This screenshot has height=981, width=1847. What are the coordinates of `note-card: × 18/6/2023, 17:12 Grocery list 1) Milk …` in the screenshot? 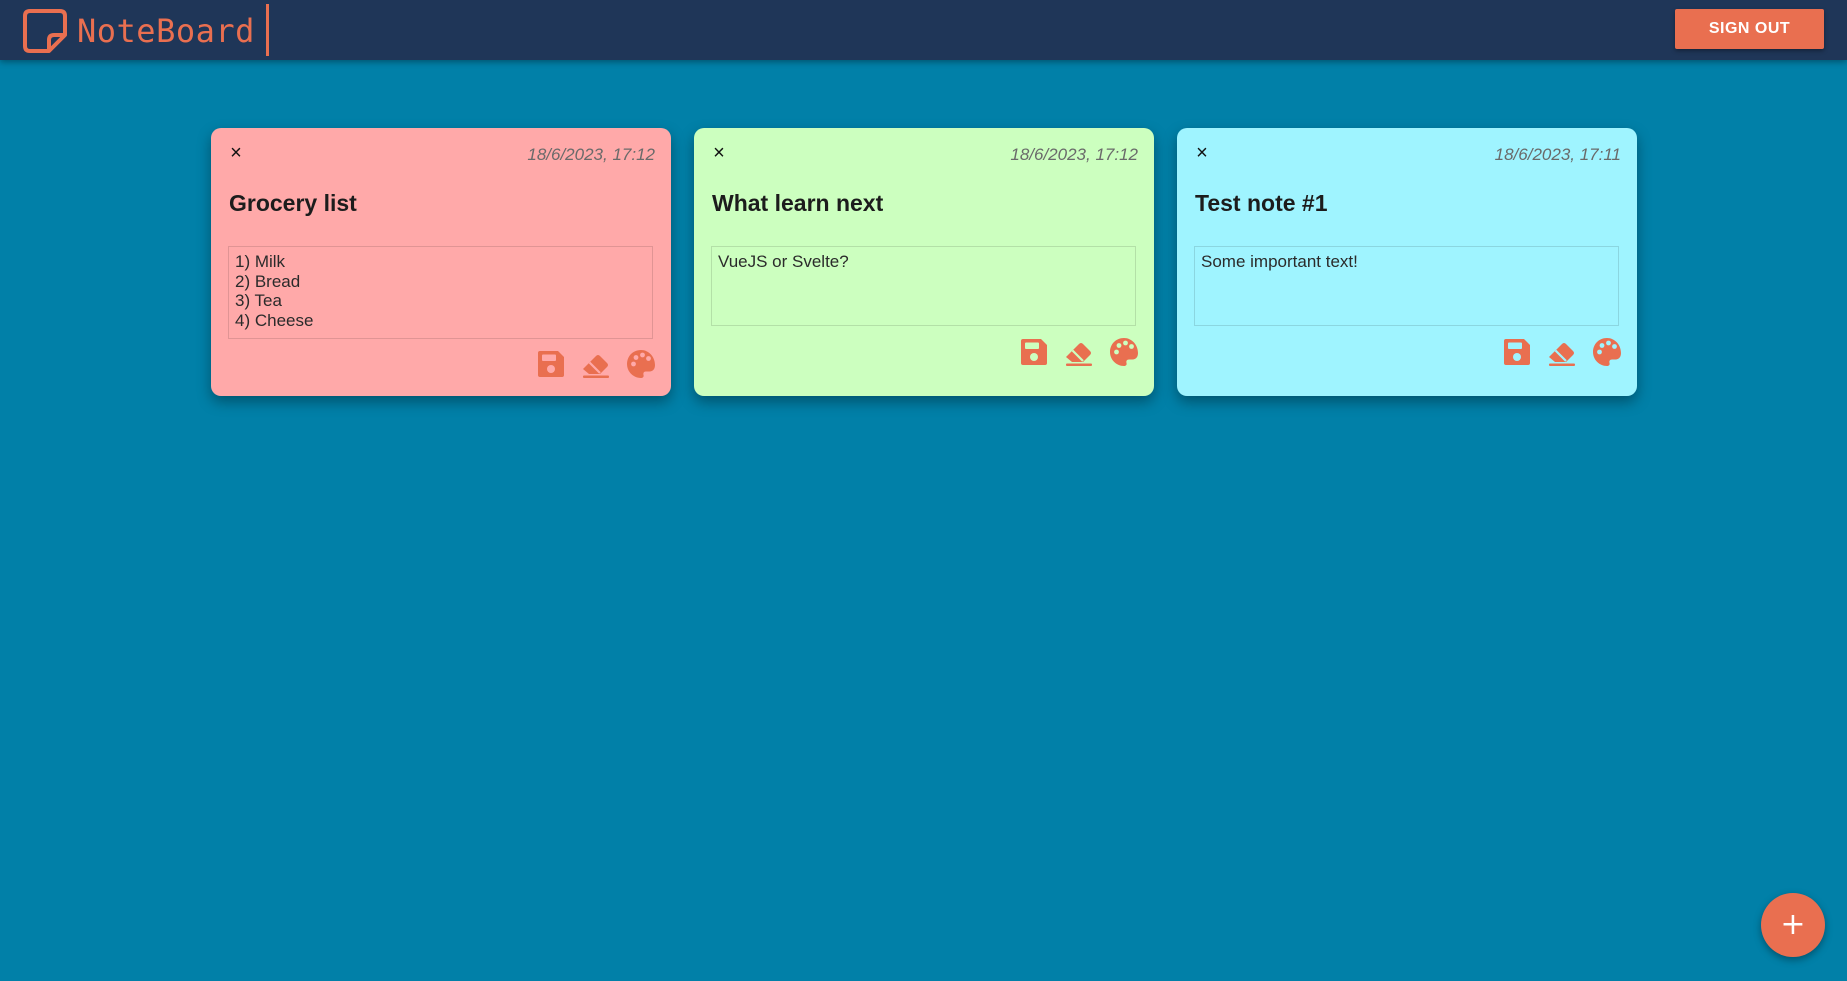 It's located at (441, 262).